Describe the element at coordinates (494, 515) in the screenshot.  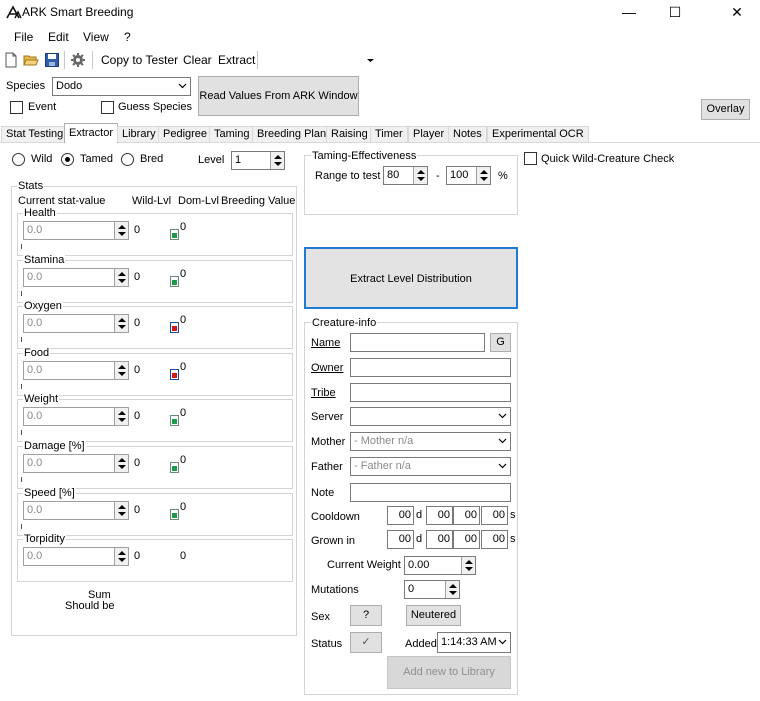
I see `cooldown-s-input: 00` at that location.